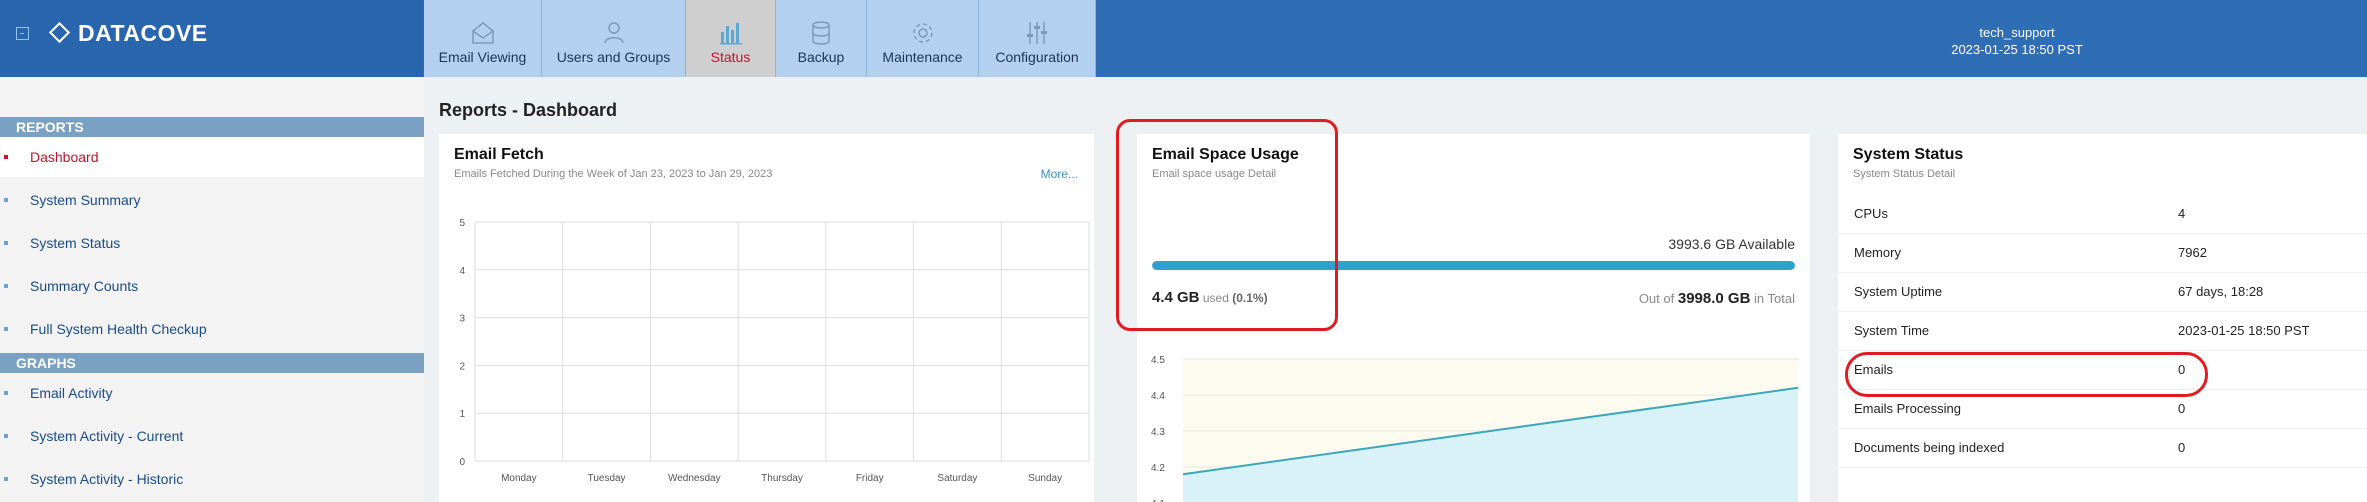  What do you see at coordinates (922, 57) in the screenshot?
I see `tab-label: Maintenance` at bounding box center [922, 57].